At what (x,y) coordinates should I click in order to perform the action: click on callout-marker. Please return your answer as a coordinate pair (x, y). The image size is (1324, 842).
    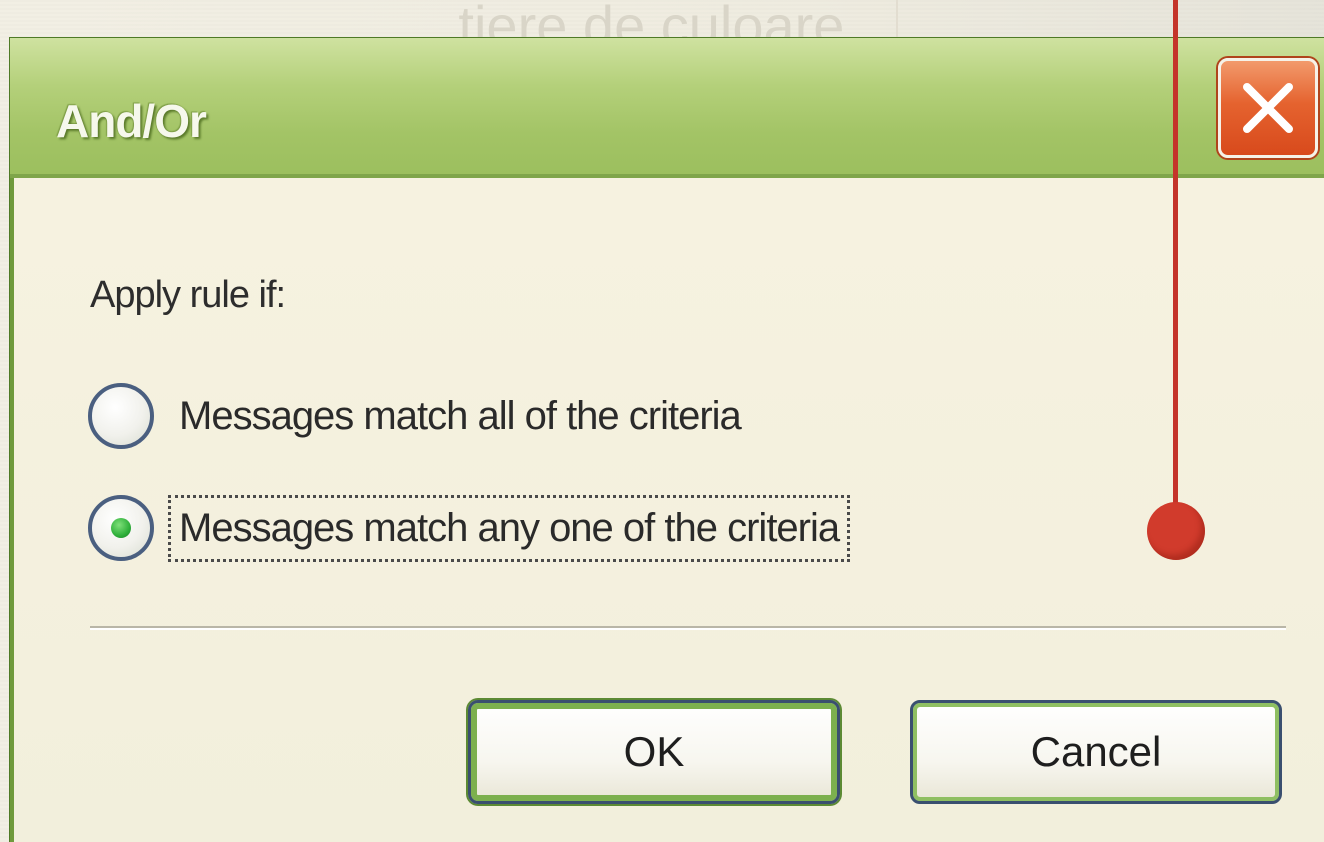
    Looking at the image, I should click on (1176, 531).